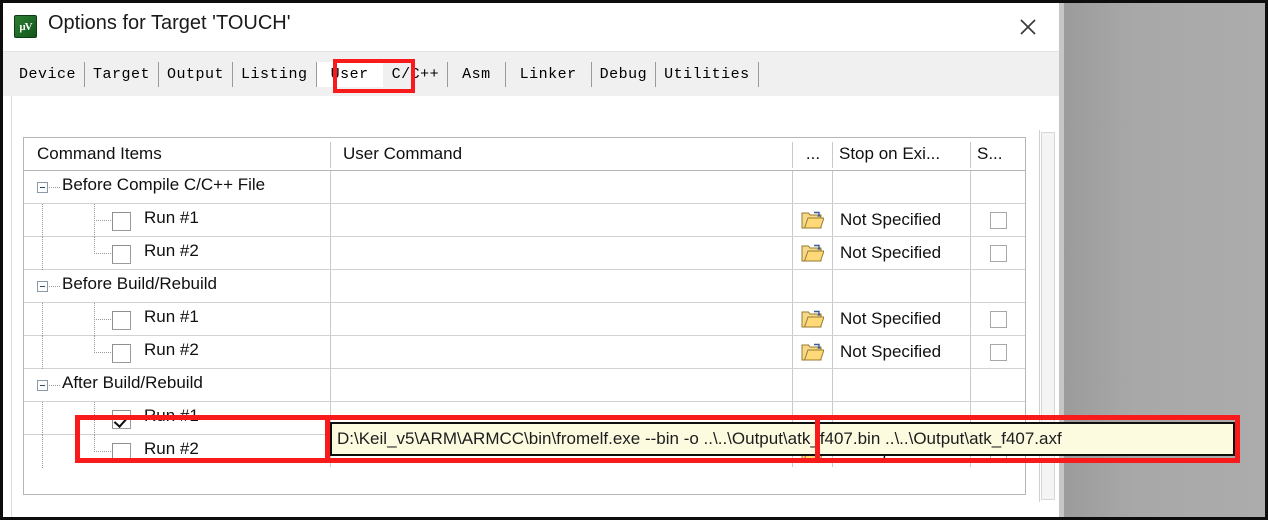 The width and height of the screenshot is (1268, 520). Describe the element at coordinates (533, 27) in the screenshot. I see `dialog-titlebar: µV Options for Target 'TOUCH'` at that location.